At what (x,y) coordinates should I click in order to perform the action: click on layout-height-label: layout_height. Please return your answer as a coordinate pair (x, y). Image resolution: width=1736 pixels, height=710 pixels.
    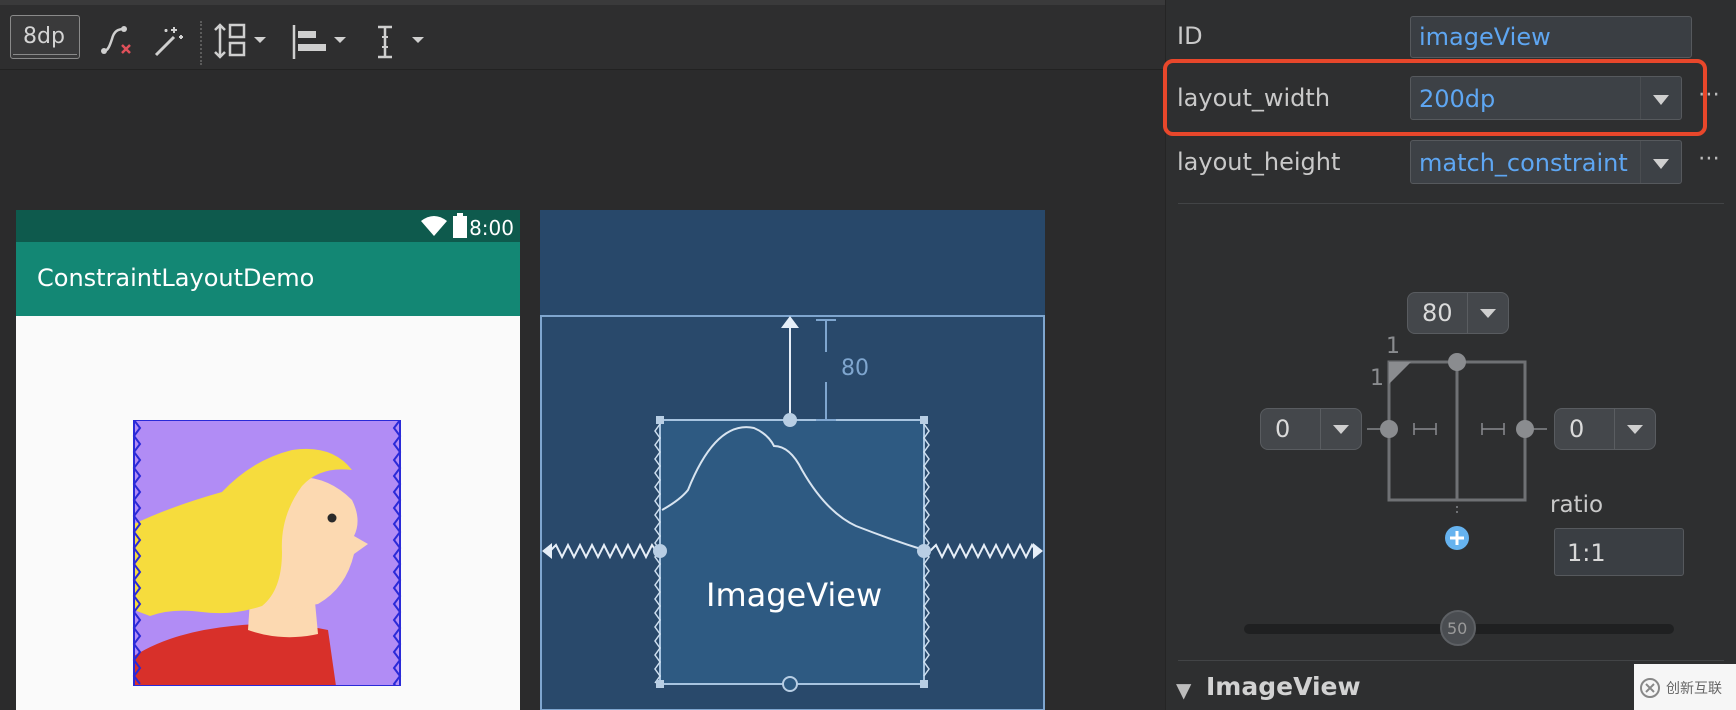
    Looking at the image, I should click on (1259, 162).